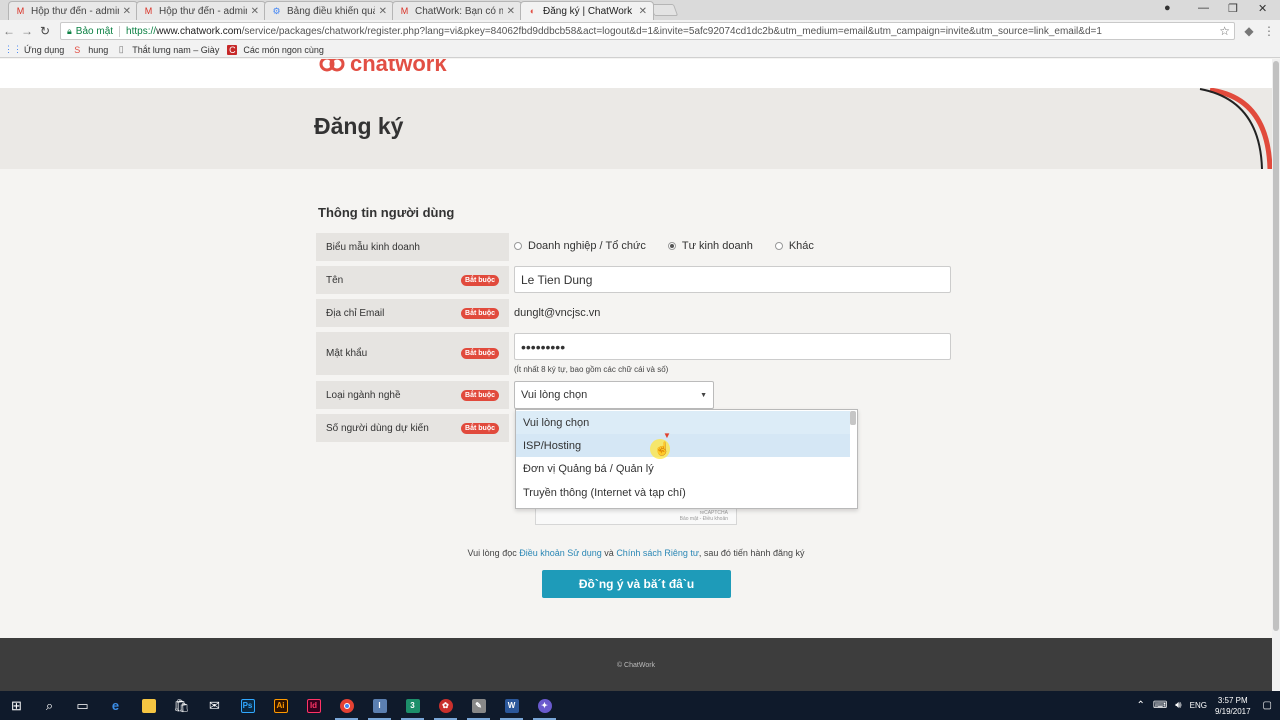 The width and height of the screenshot is (1280, 720). What do you see at coordinates (478, 705) in the screenshot?
I see `app-icon: ✎` at bounding box center [478, 705].